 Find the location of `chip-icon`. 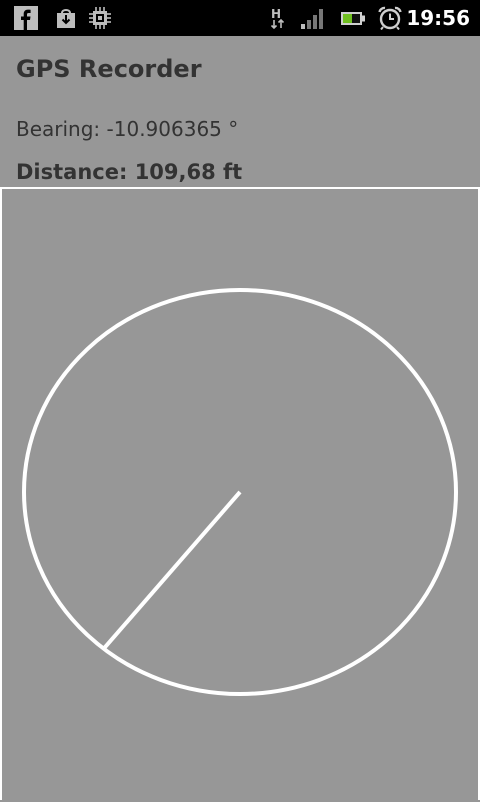

chip-icon is located at coordinates (100, 18).